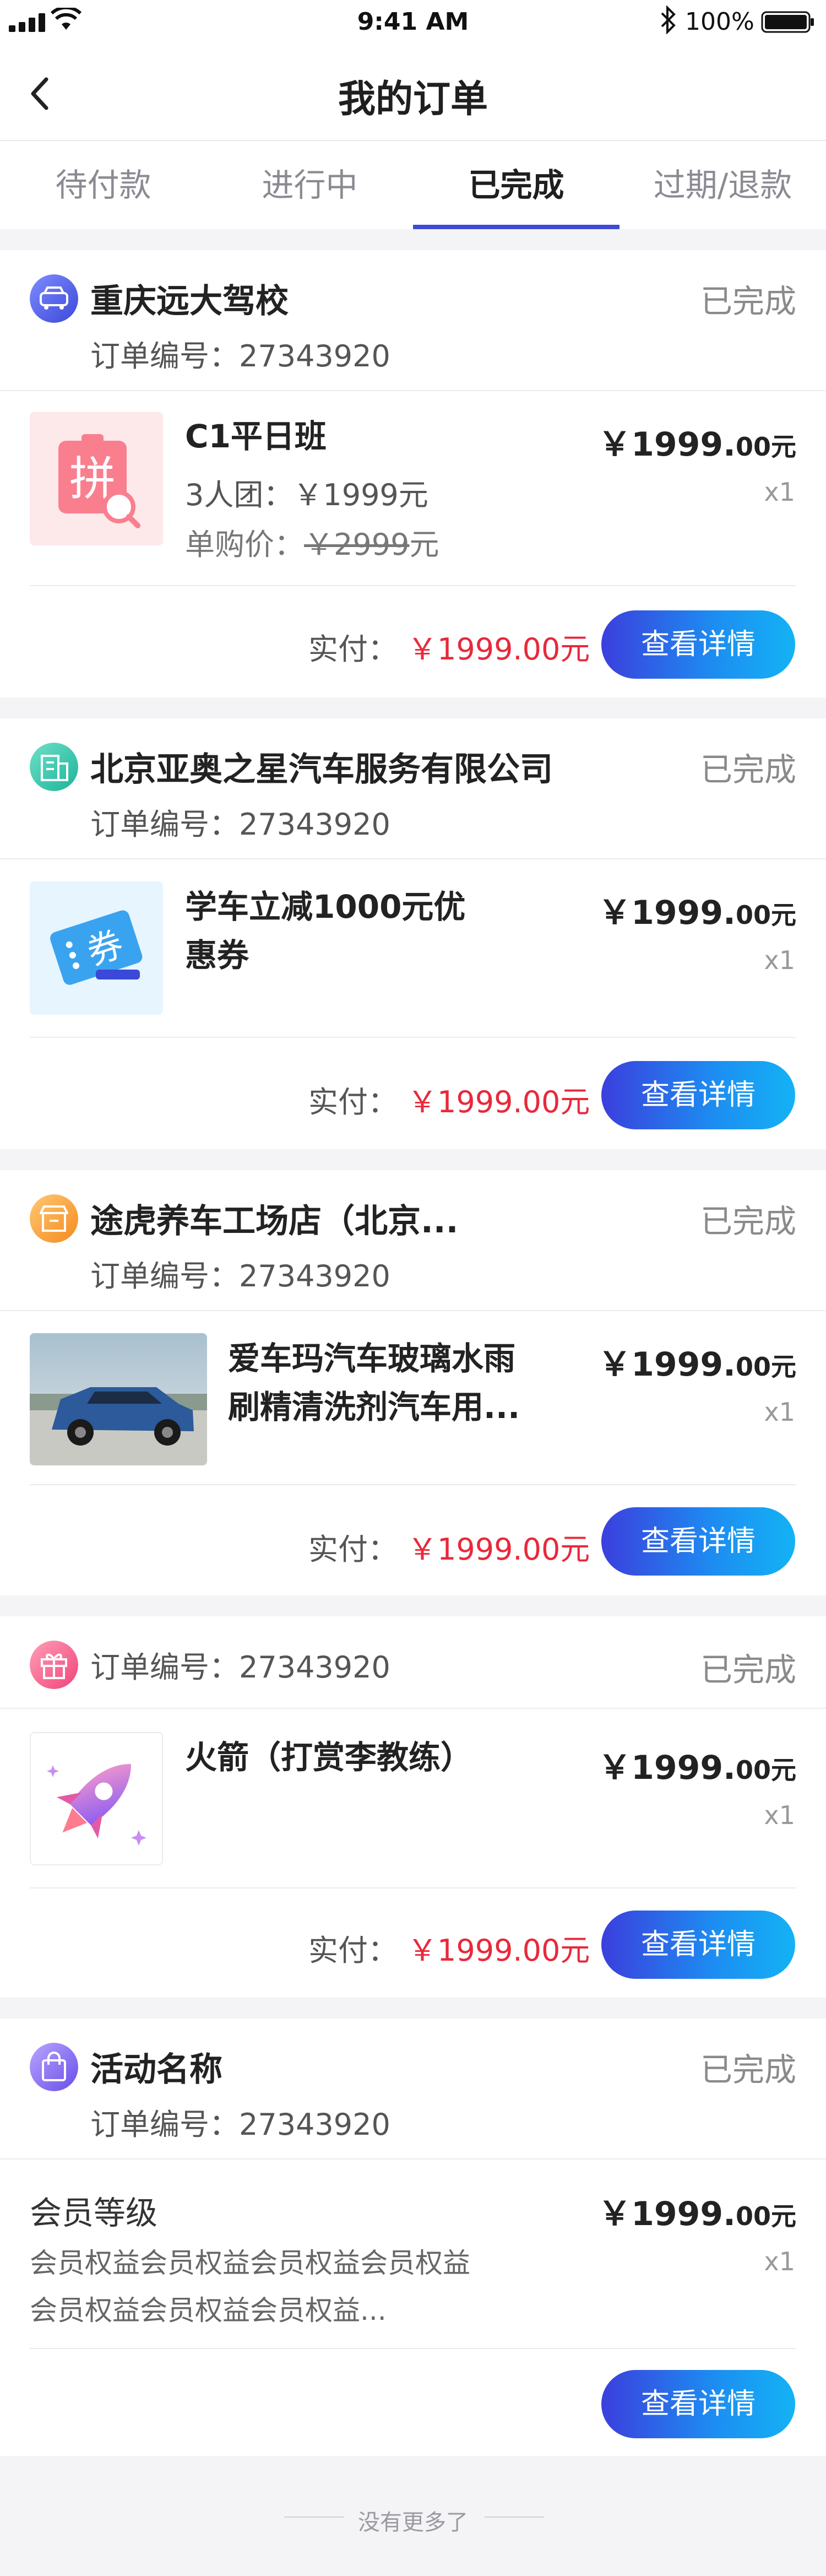 This screenshot has width=826, height=2576. Describe the element at coordinates (321, 770) in the screenshot. I see `shop-name: 北京亚奥之星汽车服务有限公司` at that location.